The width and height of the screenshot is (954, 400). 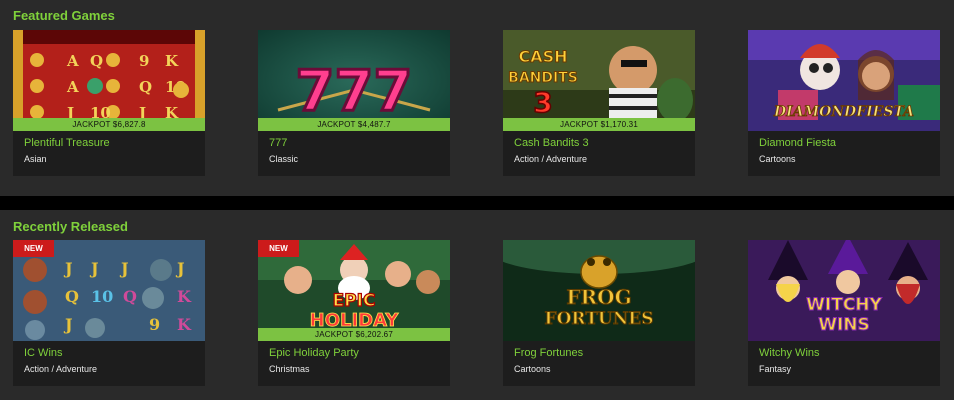 What do you see at coordinates (844, 80) in the screenshot?
I see `game-thumbnail: DIAMONDFIESTA` at bounding box center [844, 80].